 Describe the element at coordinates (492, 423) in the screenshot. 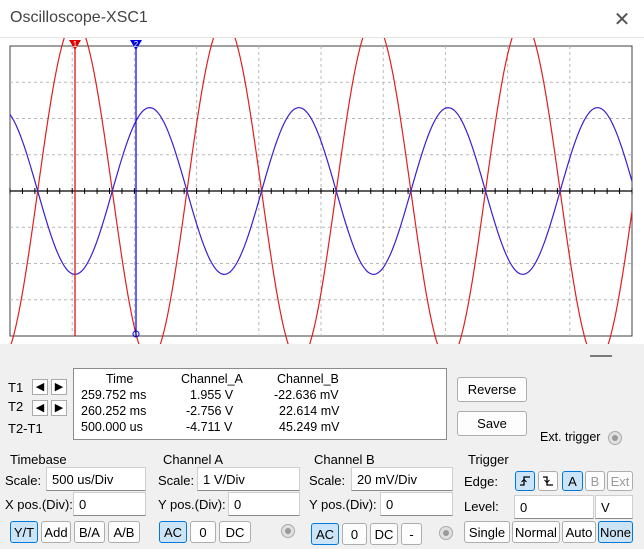

I see `save-button: Save` at that location.